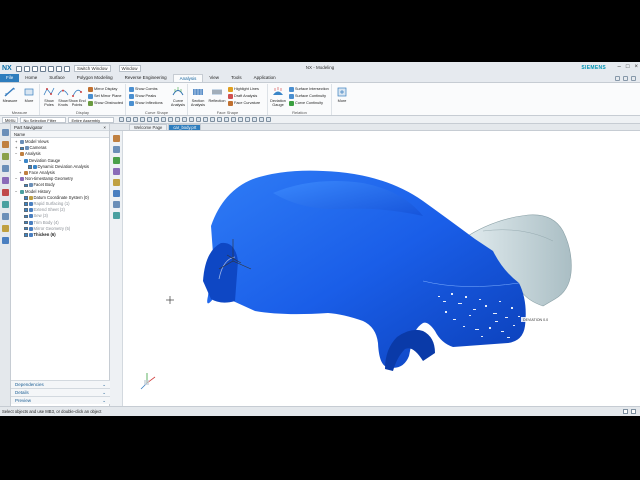 This screenshot has width=640, height=480. Describe the element at coordinates (309, 89) in the screenshot. I see `surface-intersection-button: Surface Intersection` at that location.